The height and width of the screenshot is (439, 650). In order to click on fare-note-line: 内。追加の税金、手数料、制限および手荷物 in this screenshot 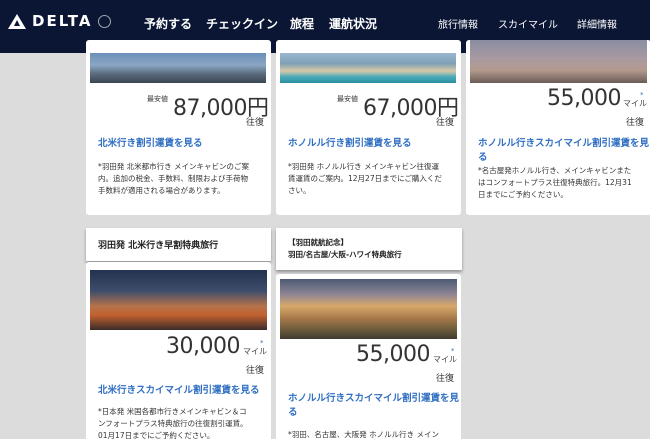, I will do `click(173, 178)`.